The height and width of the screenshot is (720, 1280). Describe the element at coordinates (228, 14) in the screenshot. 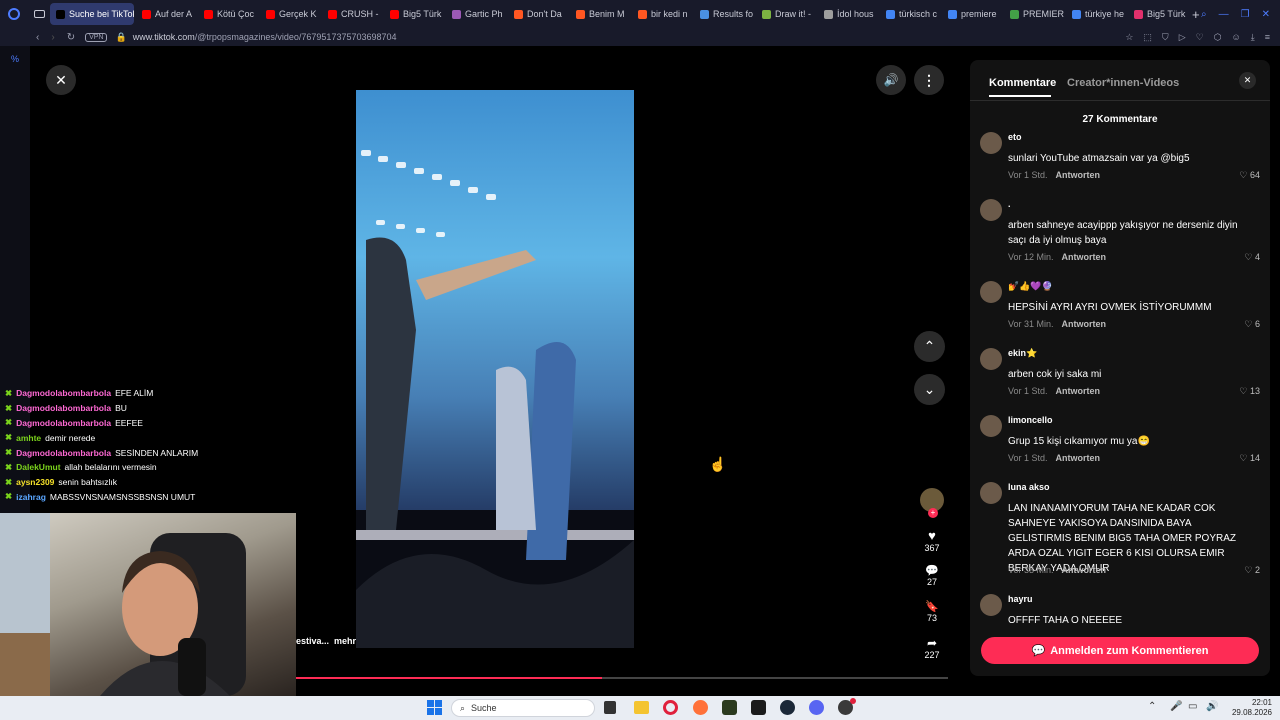

I see `browser-tab: Kötü Çoc` at that location.